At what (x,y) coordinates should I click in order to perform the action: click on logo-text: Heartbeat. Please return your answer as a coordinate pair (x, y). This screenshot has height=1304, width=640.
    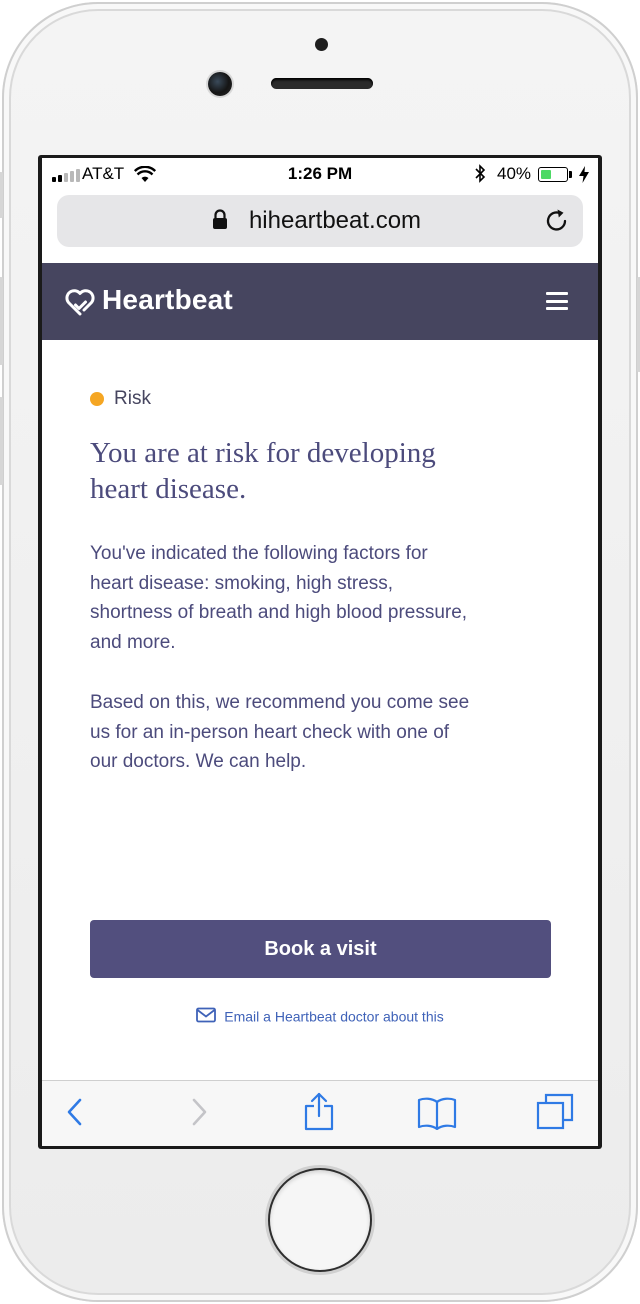
    Looking at the image, I should click on (167, 300).